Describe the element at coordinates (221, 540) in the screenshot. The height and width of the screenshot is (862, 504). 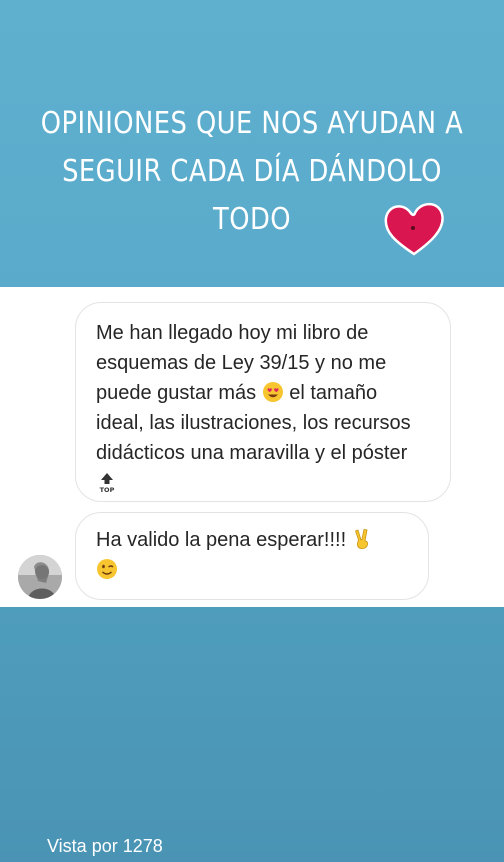
I see `message-text: Ha valido la pena esperar!!!!` at that location.